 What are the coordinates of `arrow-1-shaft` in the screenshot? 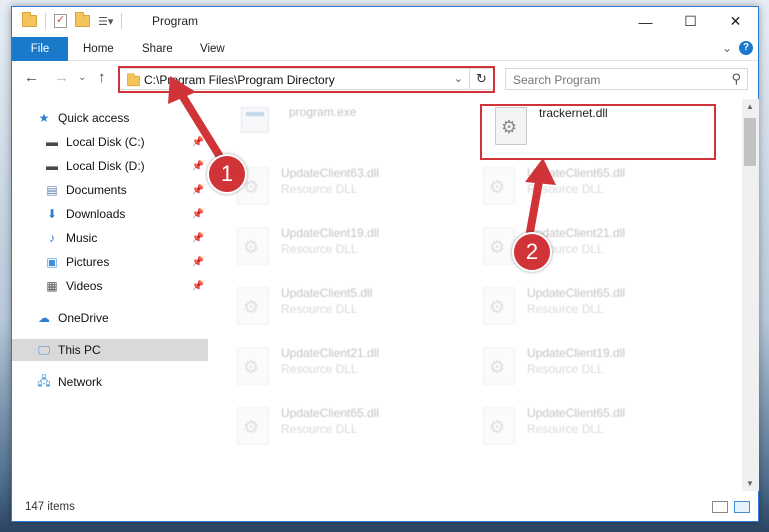 It's located at (201, 126).